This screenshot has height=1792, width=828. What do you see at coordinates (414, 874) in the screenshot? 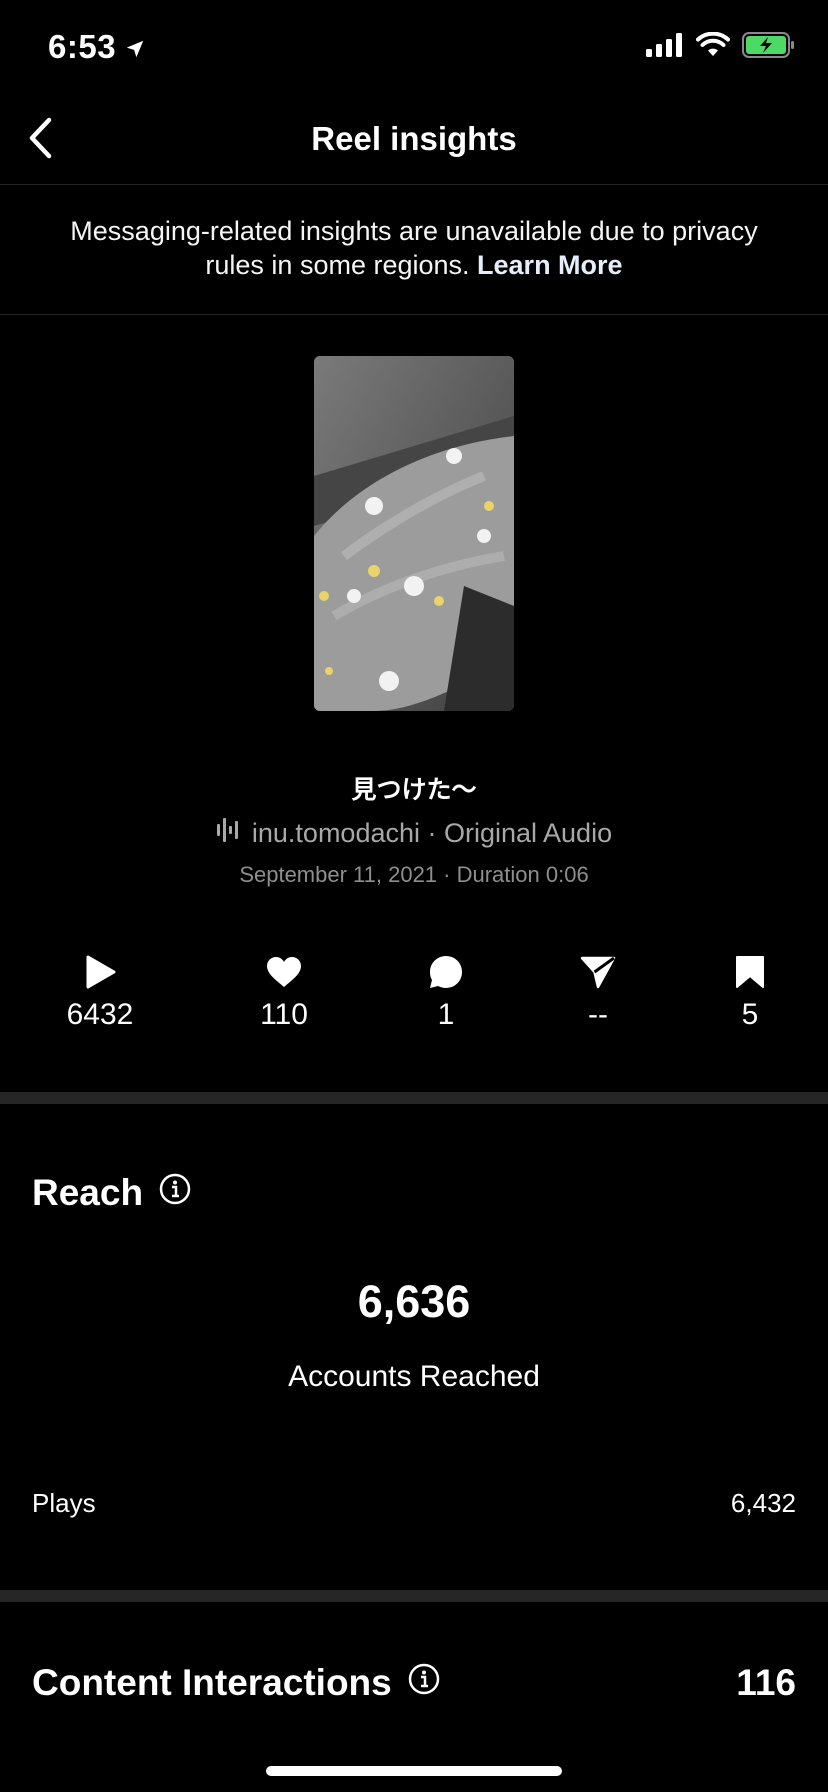
I see `reel-date-duration: September 11, 2021 · Duration 0:06` at bounding box center [414, 874].